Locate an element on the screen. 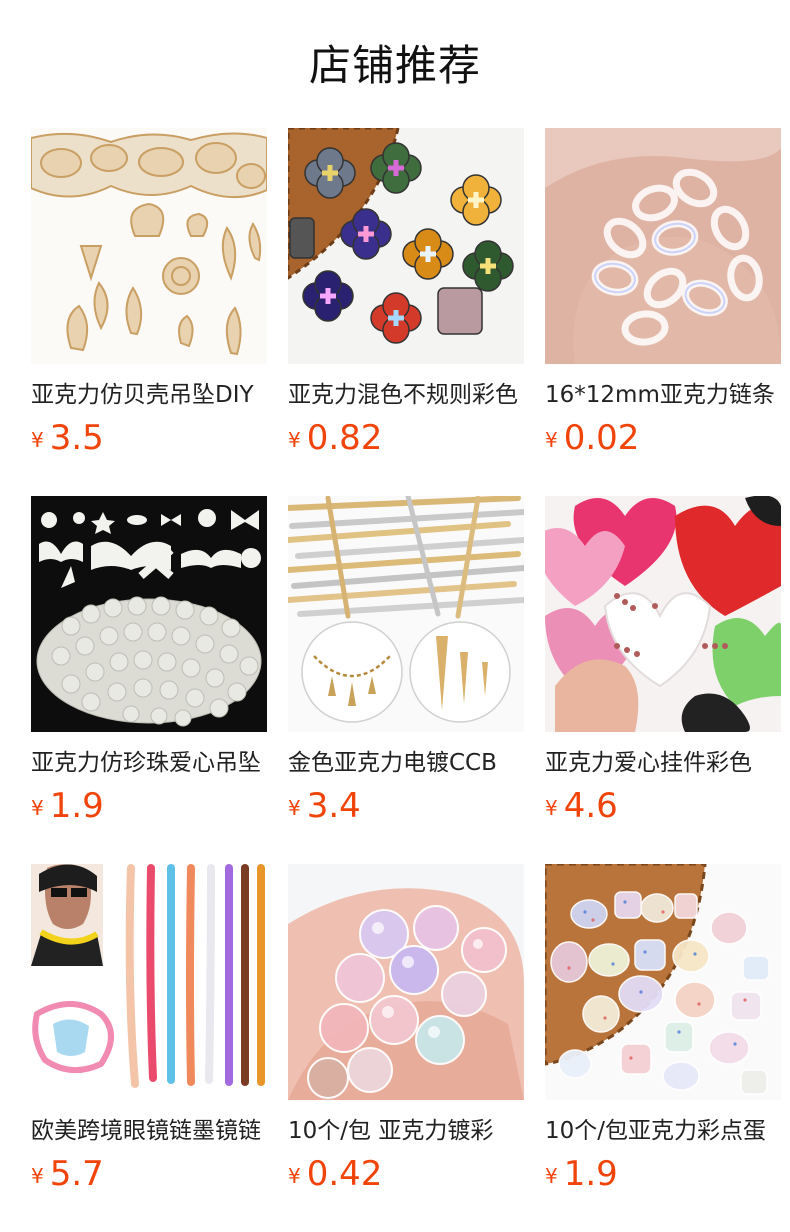 The width and height of the screenshot is (790, 1232). glasses-chains-icon is located at coordinates (149, 982).